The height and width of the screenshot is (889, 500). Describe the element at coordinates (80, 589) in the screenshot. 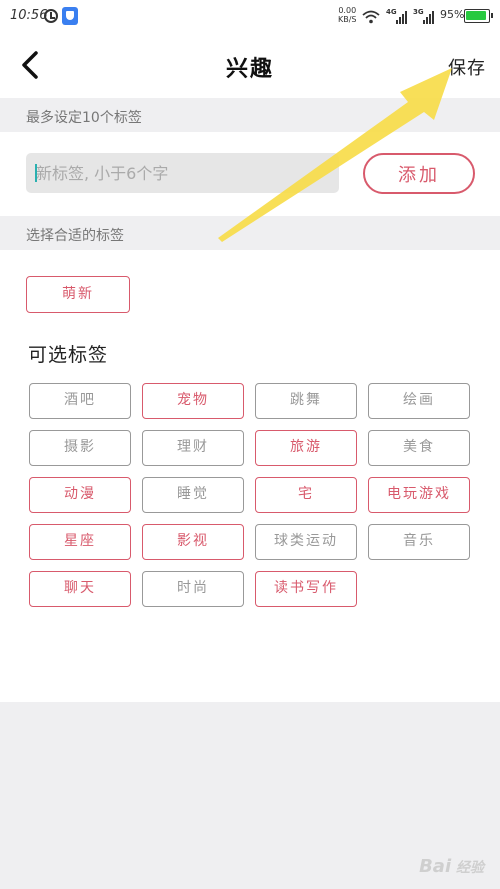

I see `optional-tag: 聊天` at that location.